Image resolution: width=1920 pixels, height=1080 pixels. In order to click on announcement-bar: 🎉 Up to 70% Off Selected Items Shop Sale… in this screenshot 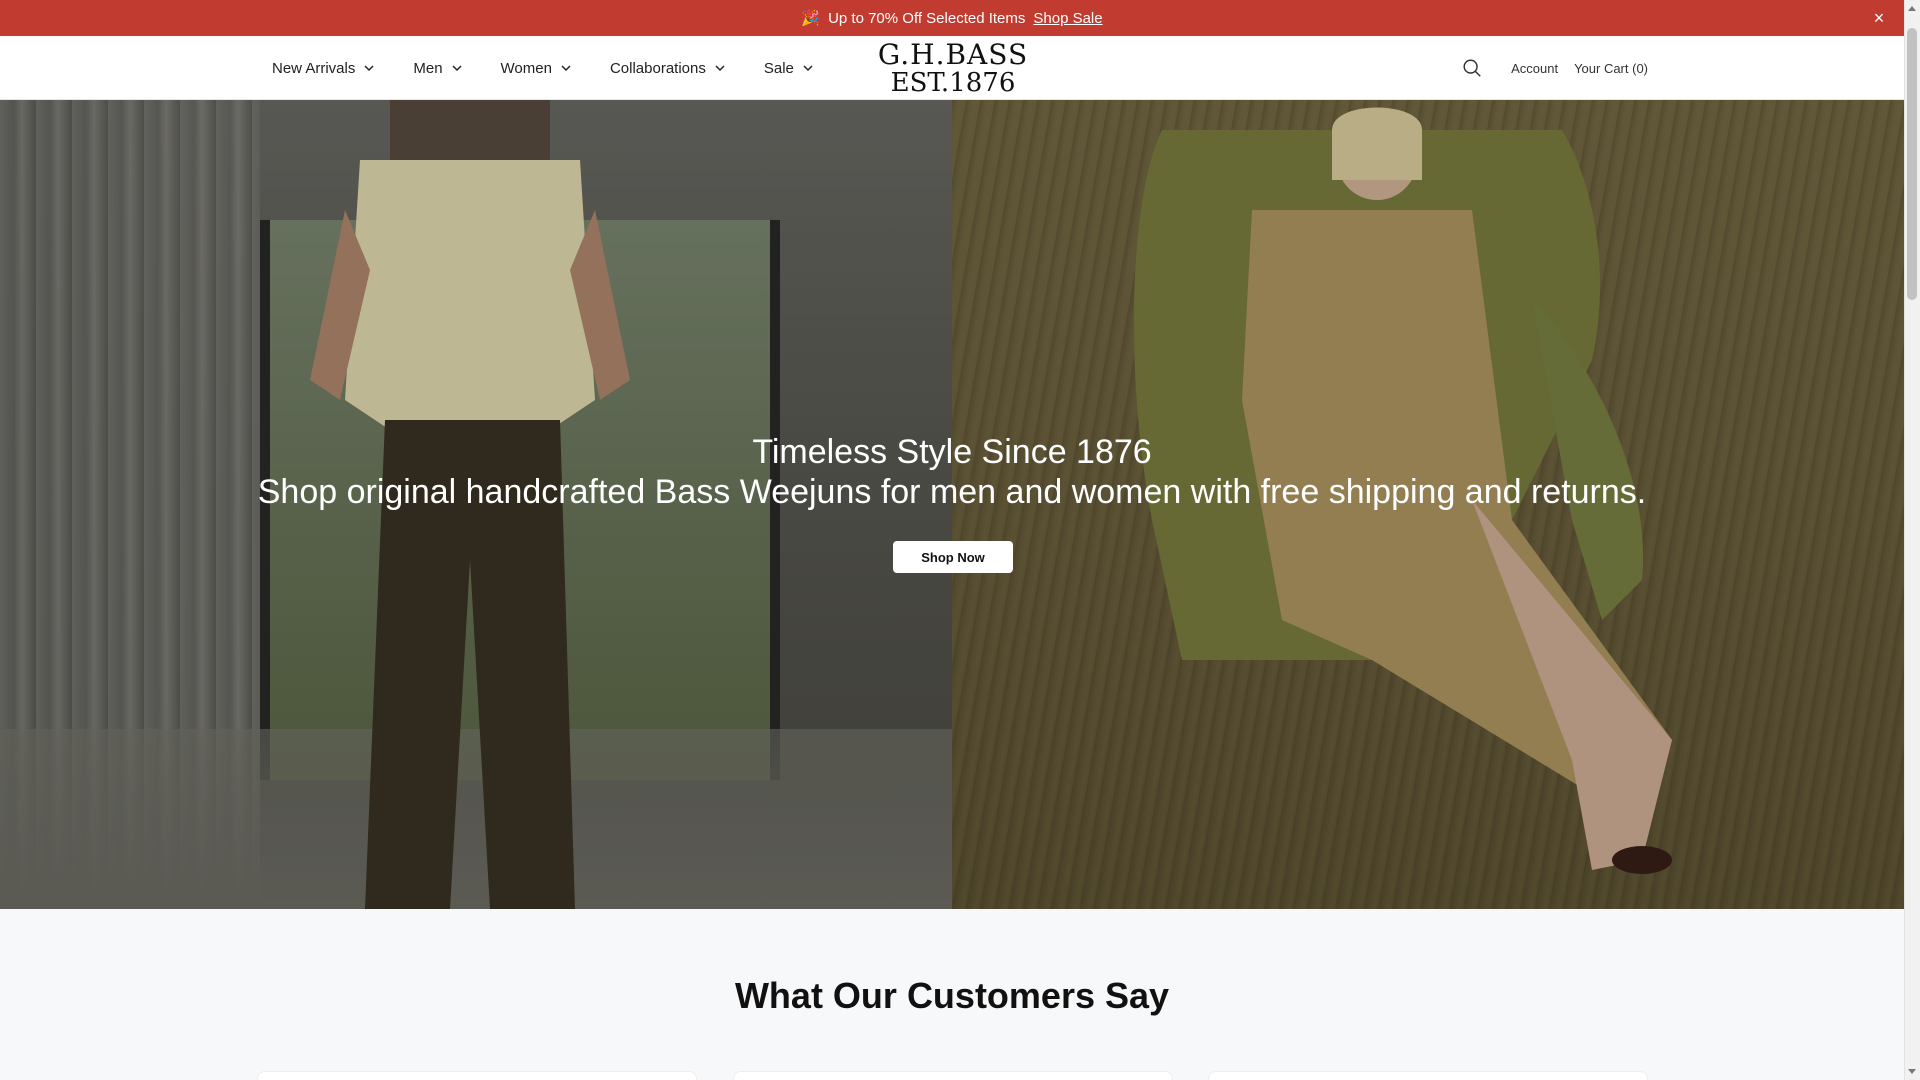, I will do `click(952, 18)`.